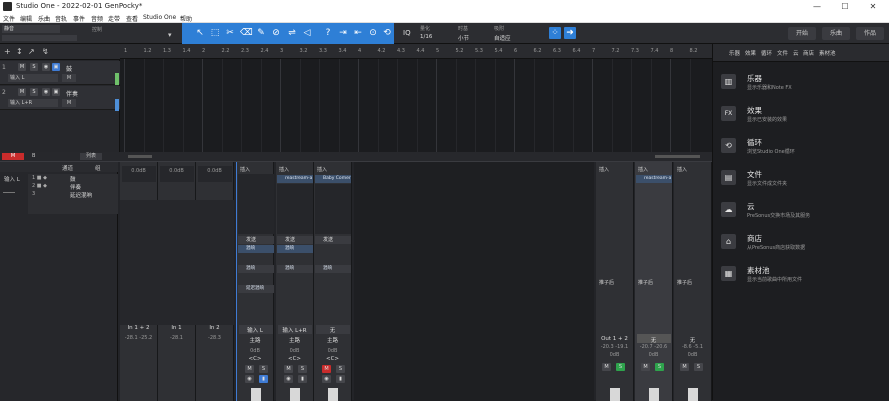  What do you see at coordinates (328, 33) in the screenshot?
I see `help-icon: ?` at bounding box center [328, 33].